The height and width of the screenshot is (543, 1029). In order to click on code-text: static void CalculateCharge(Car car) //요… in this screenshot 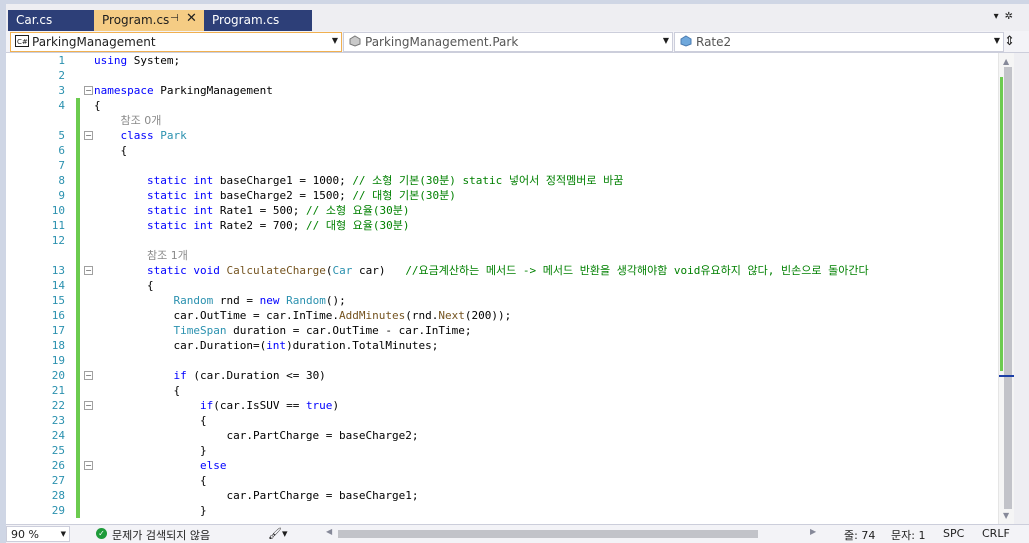, I will do `click(481, 270)`.